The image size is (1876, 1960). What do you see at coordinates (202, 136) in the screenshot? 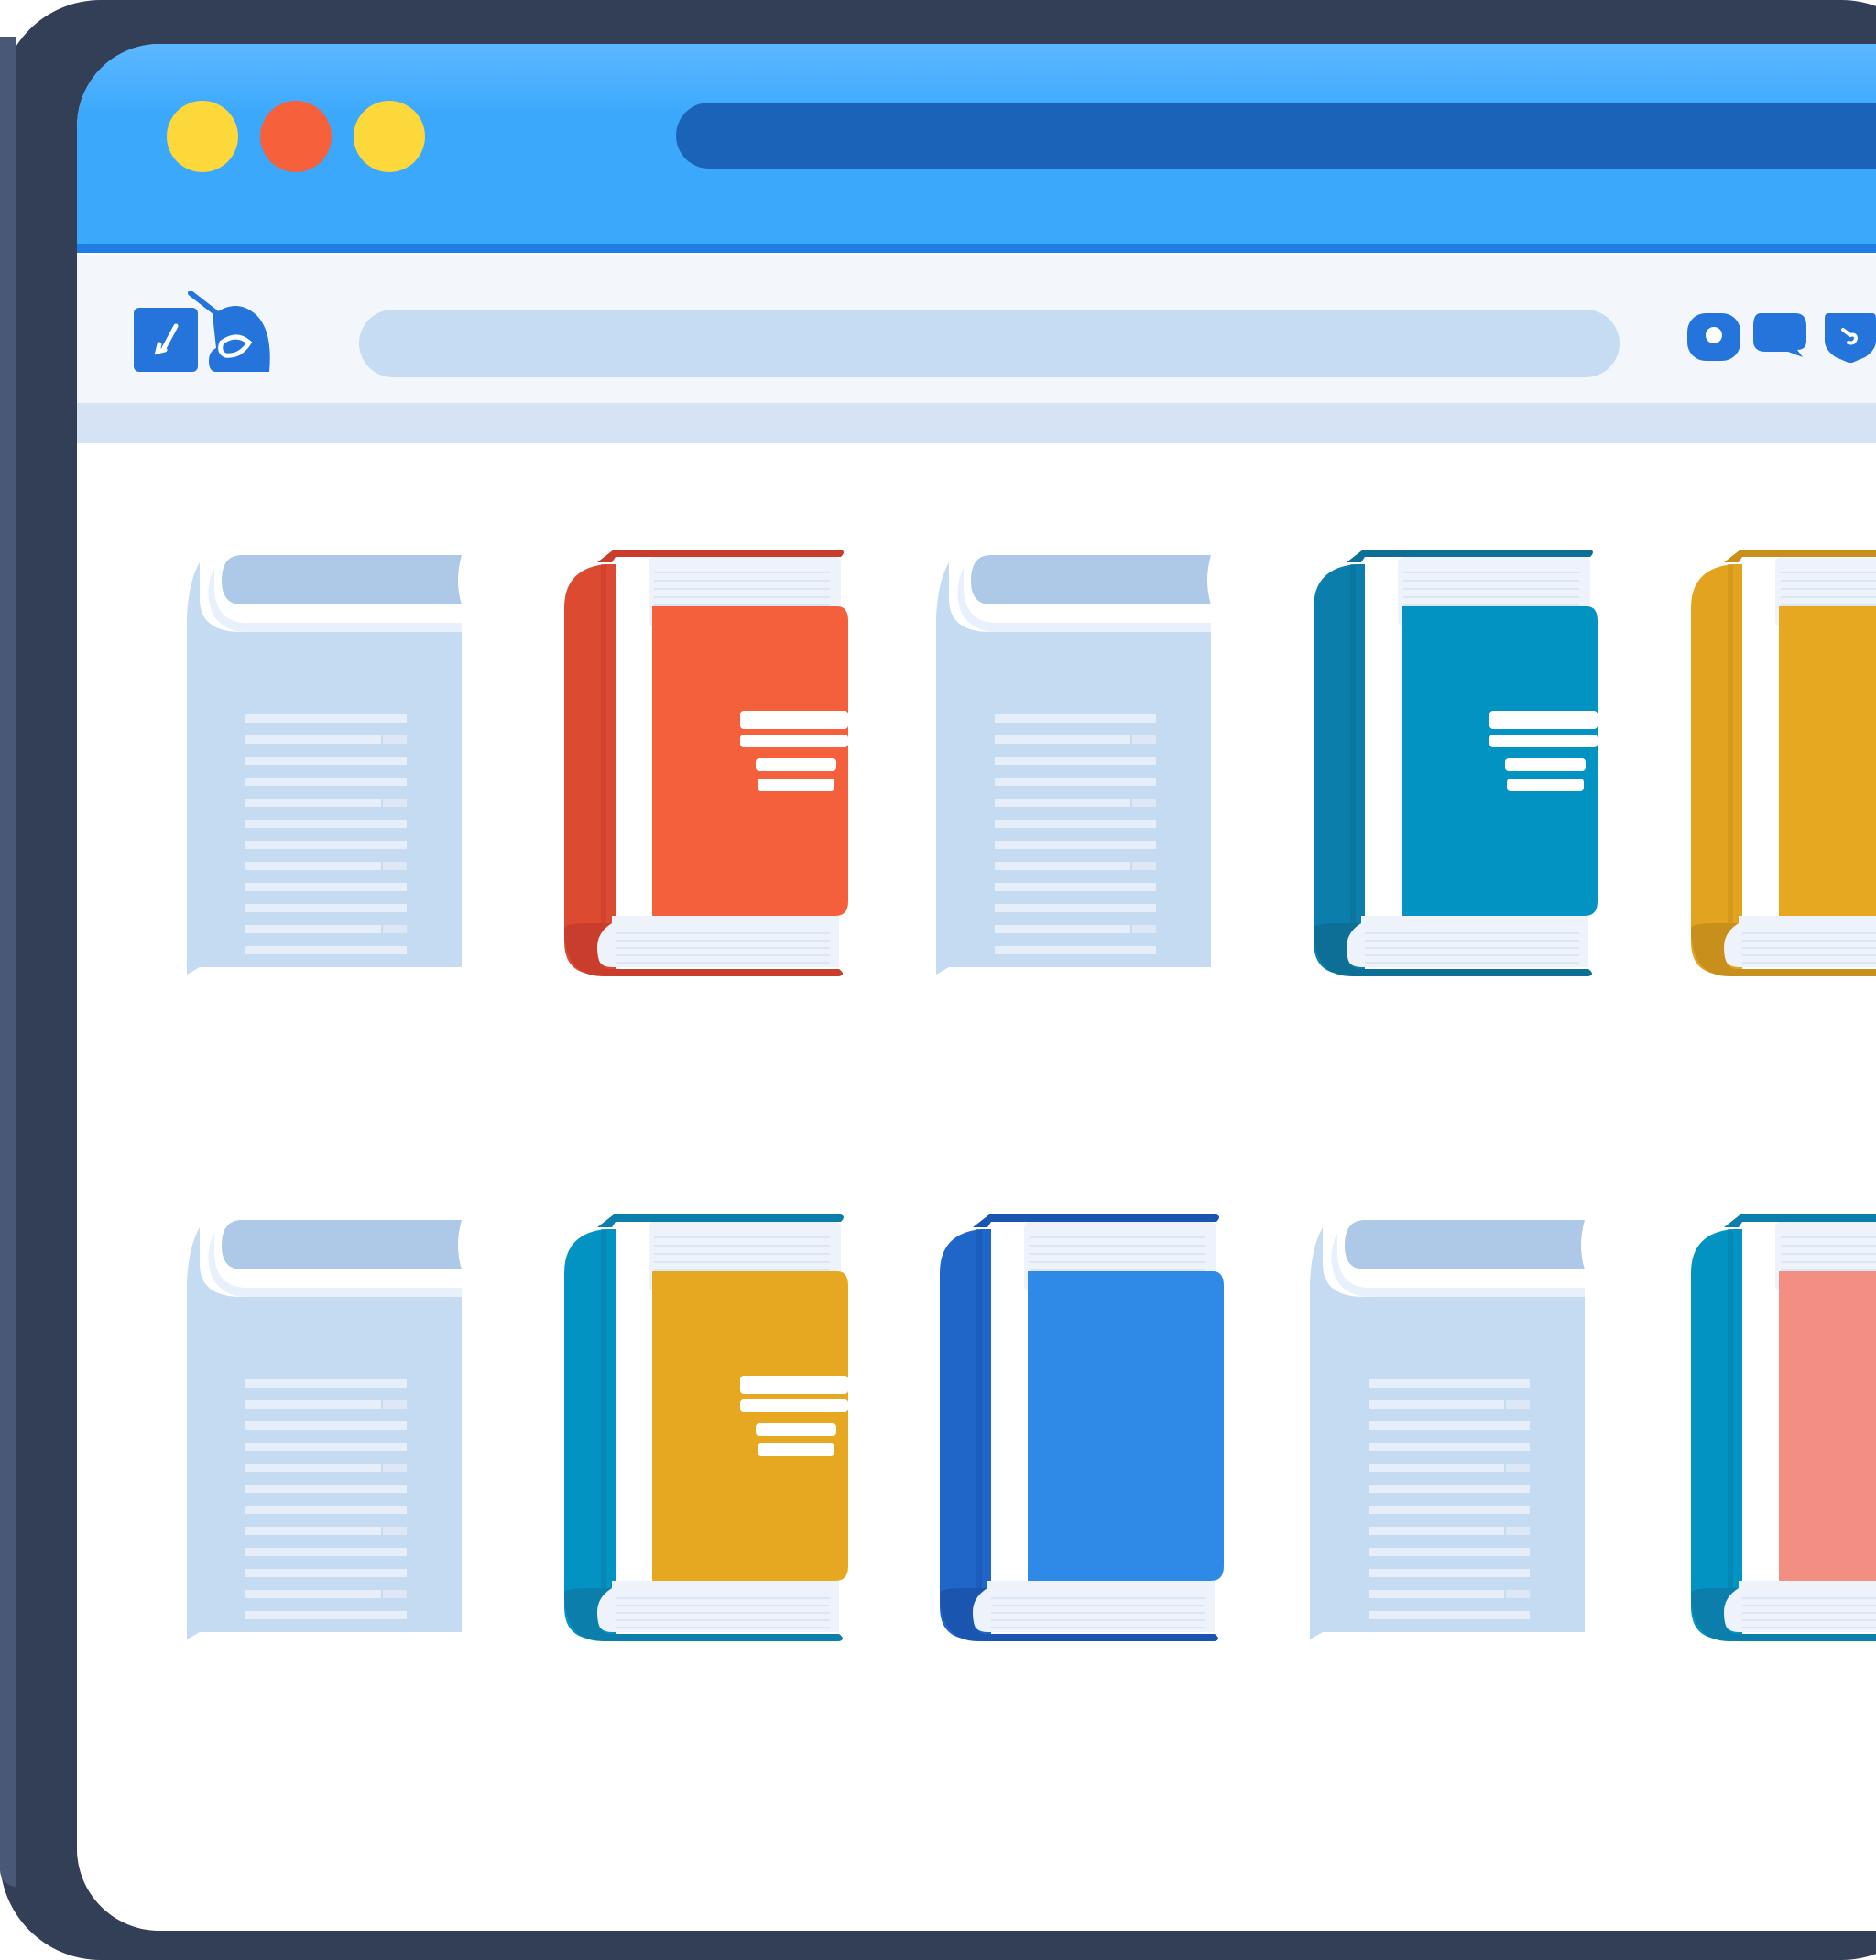
I see `window-dot-yellow-left` at bounding box center [202, 136].